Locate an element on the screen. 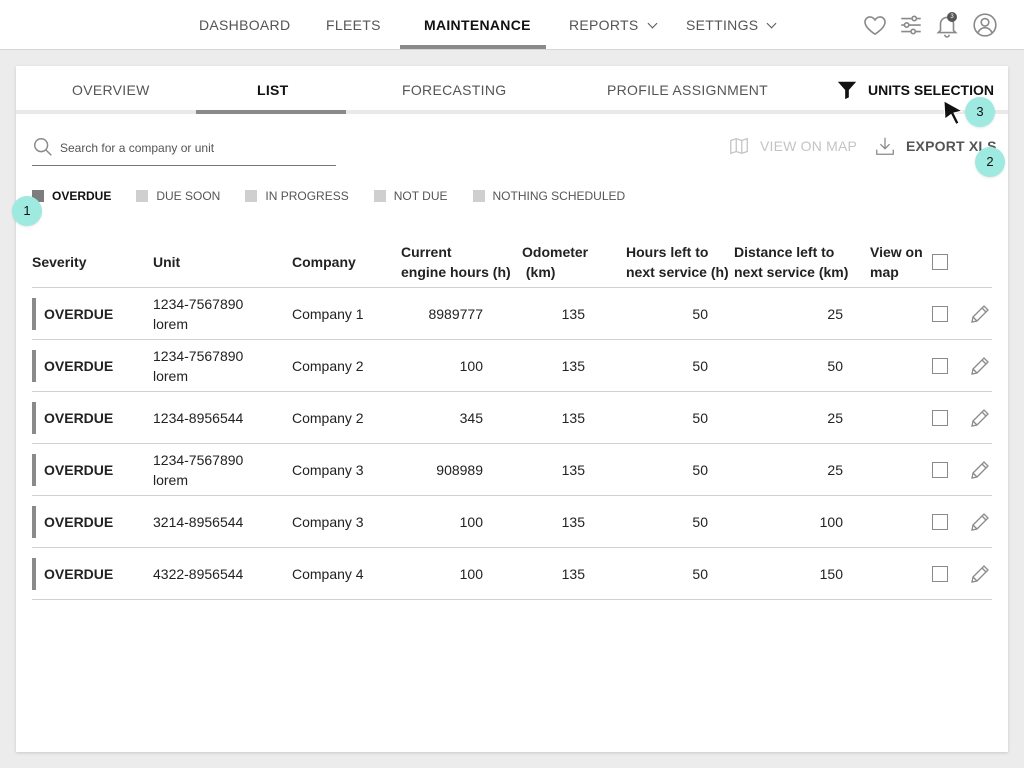  column-header-hours-left: Hours left to next service (h) is located at coordinates (677, 262).